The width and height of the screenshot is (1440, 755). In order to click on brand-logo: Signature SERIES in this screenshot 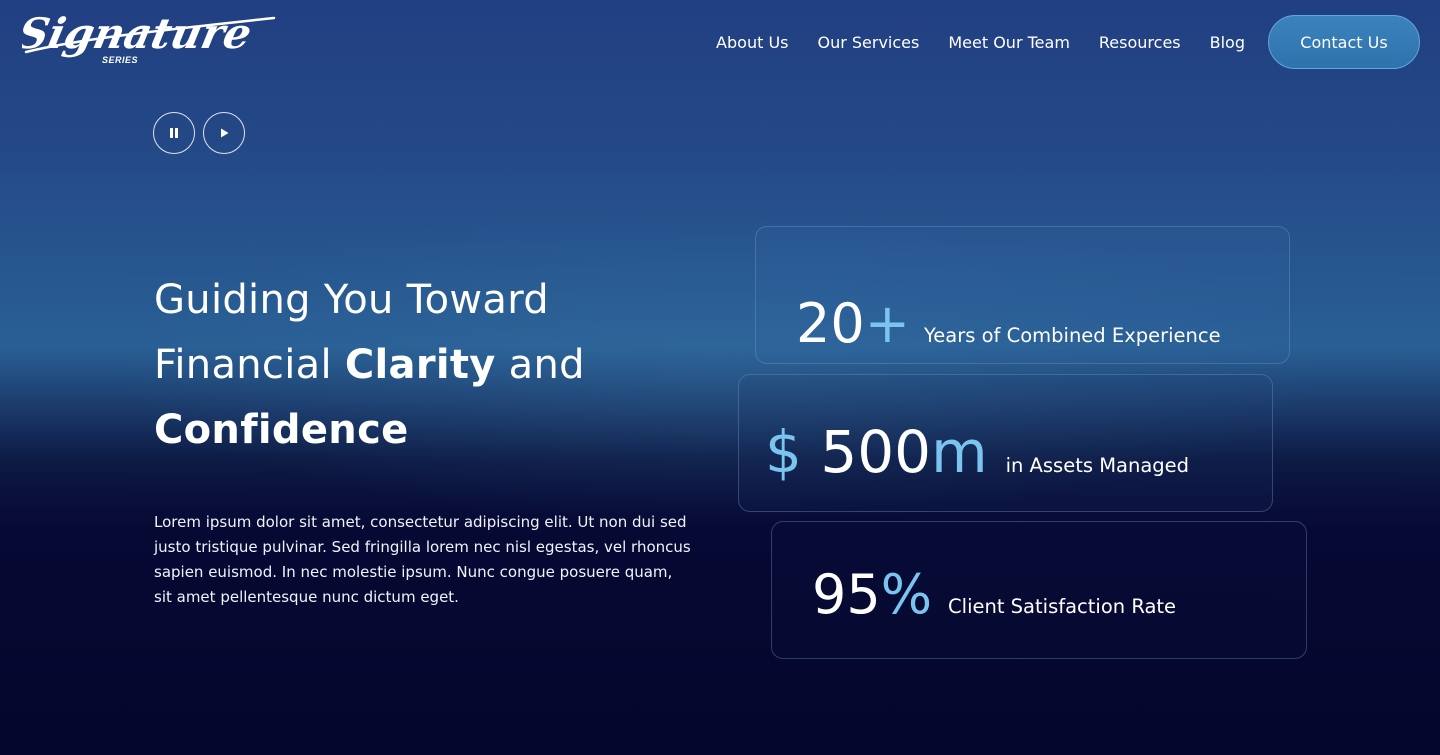, I will do `click(152, 39)`.